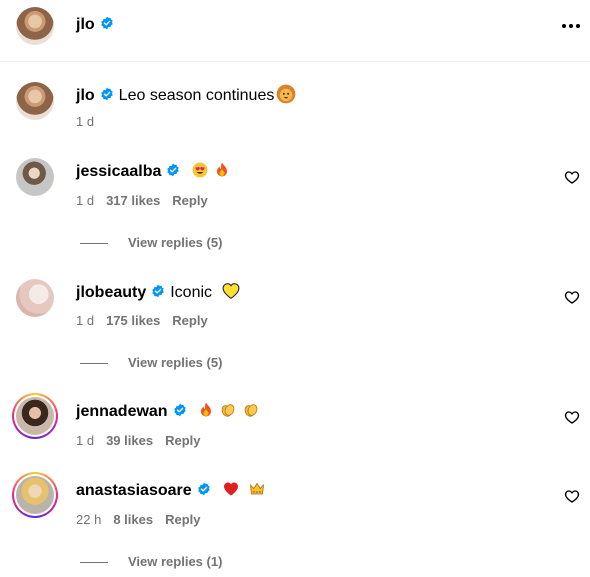 This screenshot has width=590, height=577. What do you see at coordinates (129, 440) in the screenshot?
I see `comment-likes: 39 likes` at bounding box center [129, 440].